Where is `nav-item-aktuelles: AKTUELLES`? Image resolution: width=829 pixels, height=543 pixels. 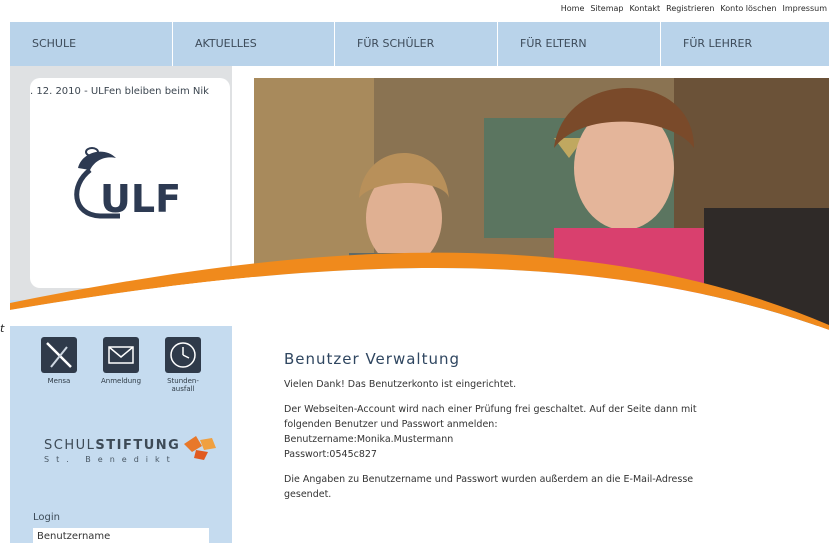 nav-item-aktuelles: AKTUELLES is located at coordinates (254, 44).